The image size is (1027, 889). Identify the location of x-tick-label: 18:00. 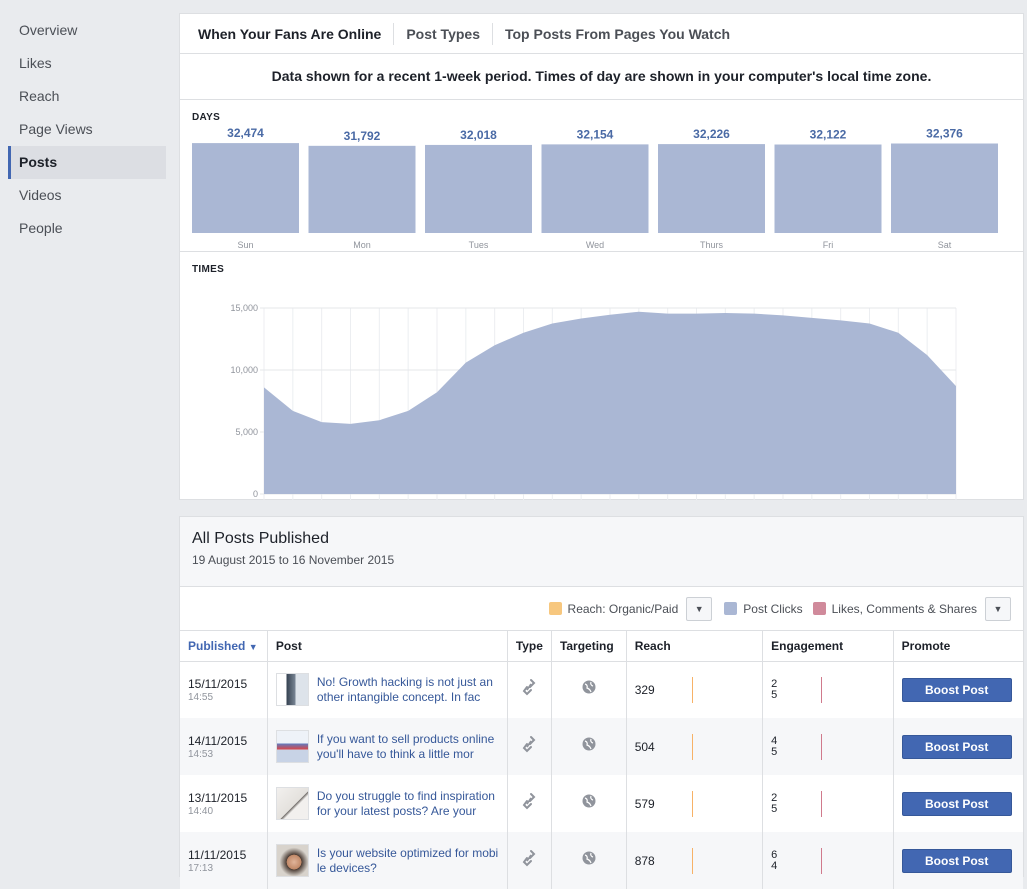
(783, 499).